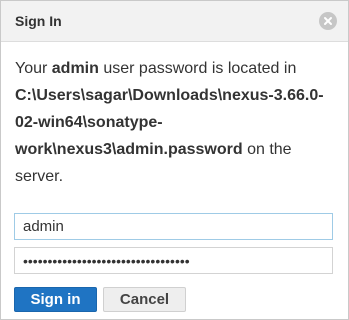  Describe the element at coordinates (144, 299) in the screenshot. I see `cancel-button: Cancel` at that location.